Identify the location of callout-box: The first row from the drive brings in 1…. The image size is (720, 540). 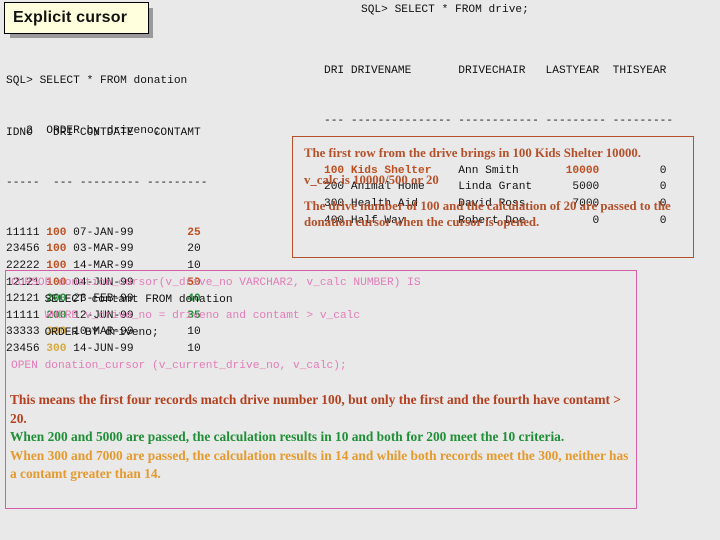
(493, 197).